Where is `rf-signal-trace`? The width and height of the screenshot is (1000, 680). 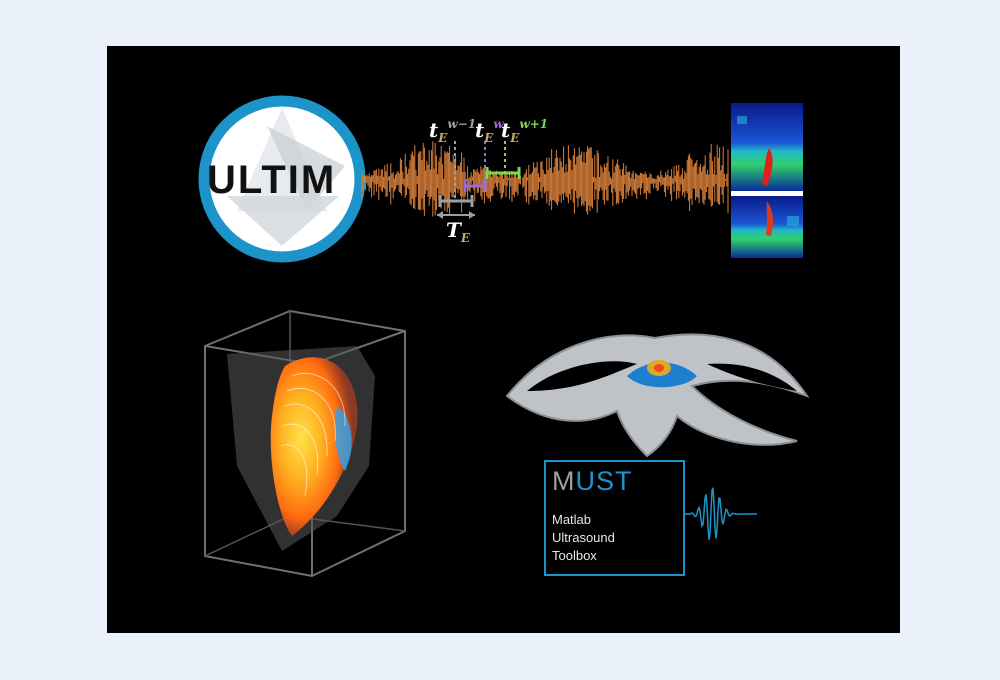 rf-signal-trace is located at coordinates (545, 179).